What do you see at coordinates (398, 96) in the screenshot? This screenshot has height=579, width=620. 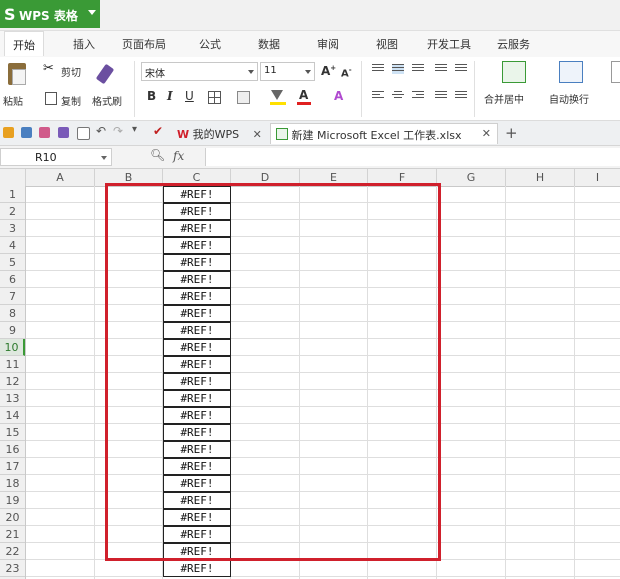 I see `align-center-icon` at bounding box center [398, 96].